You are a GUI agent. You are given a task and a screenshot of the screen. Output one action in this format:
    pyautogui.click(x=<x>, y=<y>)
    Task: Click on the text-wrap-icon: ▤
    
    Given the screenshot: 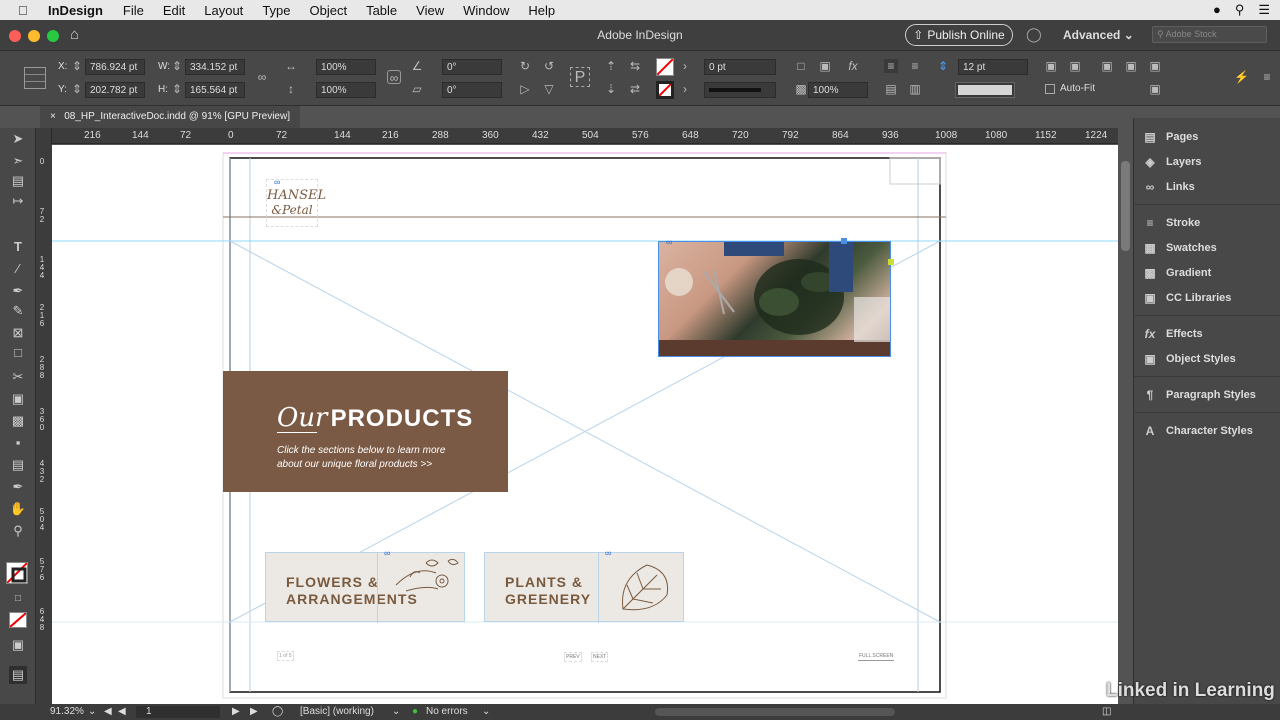 What is the action you would take?
    pyautogui.click(x=891, y=89)
    